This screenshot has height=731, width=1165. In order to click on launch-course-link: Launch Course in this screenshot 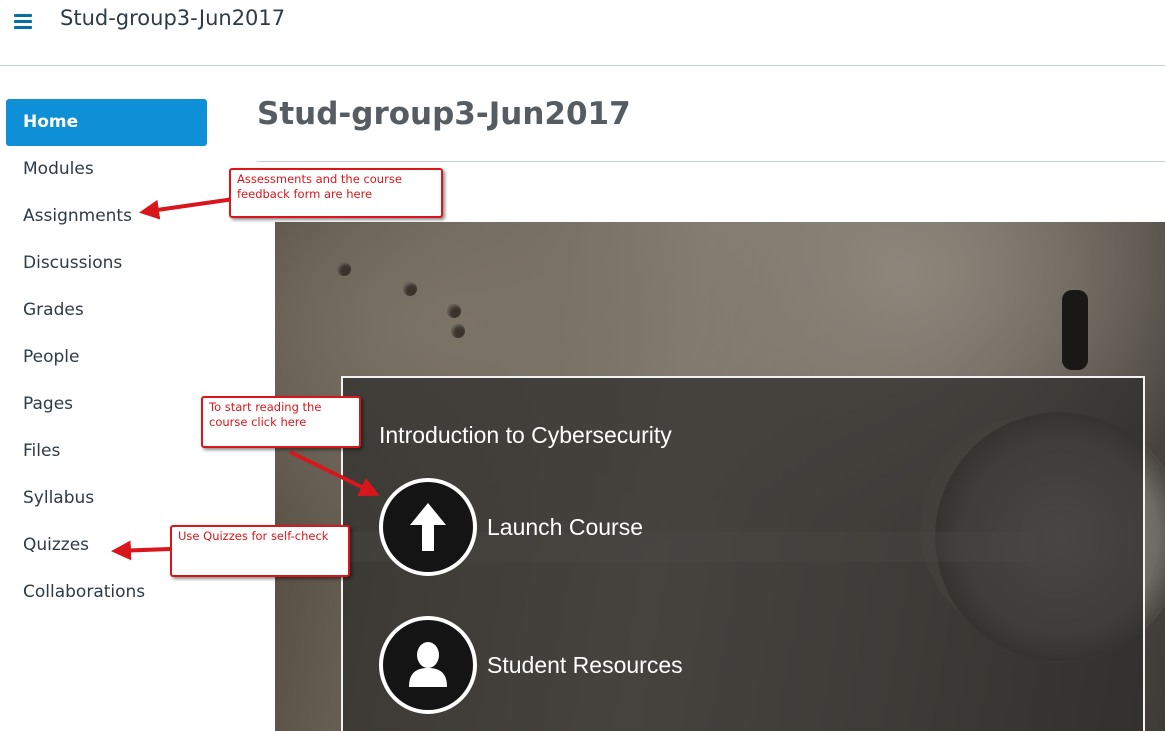, I will do `click(511, 527)`.